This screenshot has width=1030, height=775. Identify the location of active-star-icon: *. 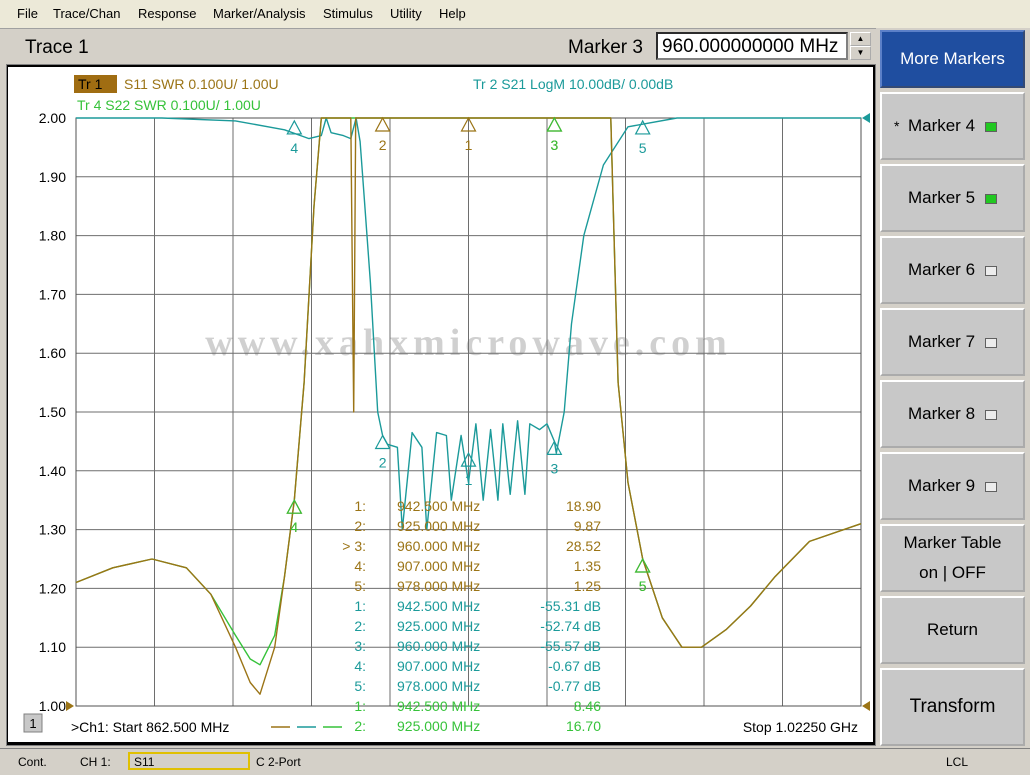
(897, 126).